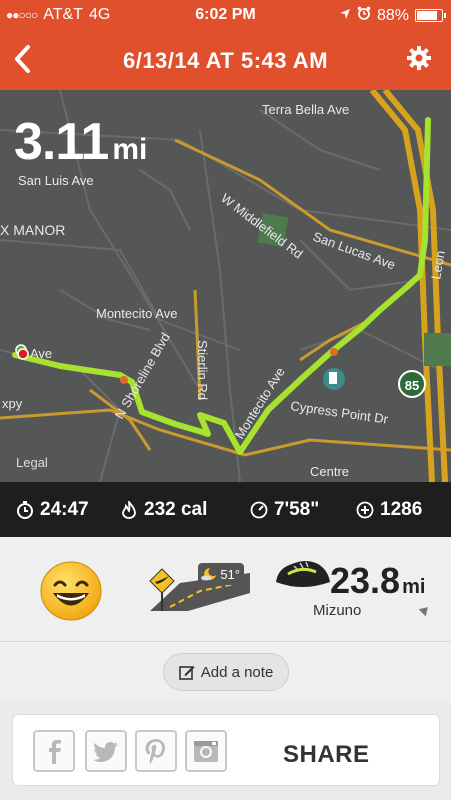  I want to click on duration-value: 24:47, so click(64, 509).